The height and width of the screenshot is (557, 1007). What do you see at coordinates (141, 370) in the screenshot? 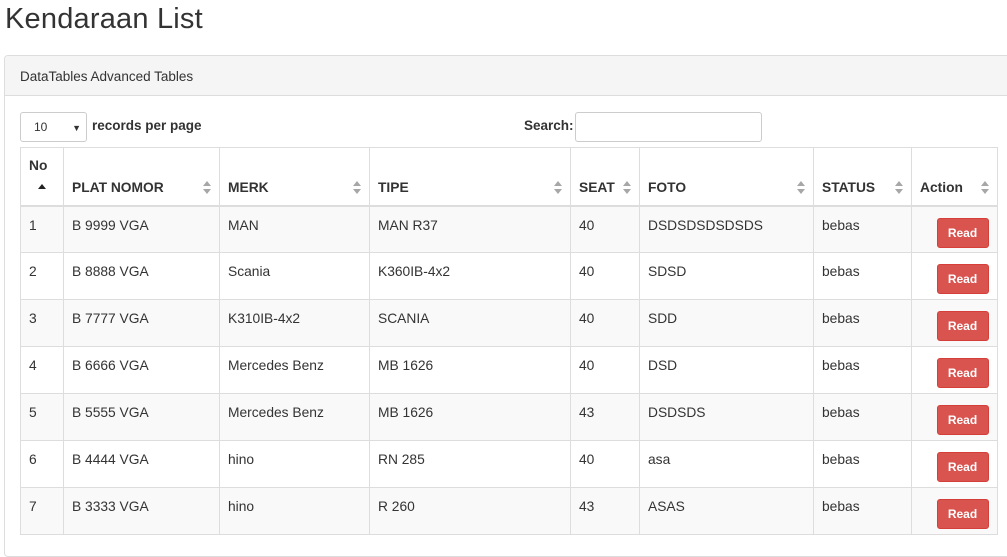
I see `cell-plat-nomor: B 6666 VGA` at bounding box center [141, 370].